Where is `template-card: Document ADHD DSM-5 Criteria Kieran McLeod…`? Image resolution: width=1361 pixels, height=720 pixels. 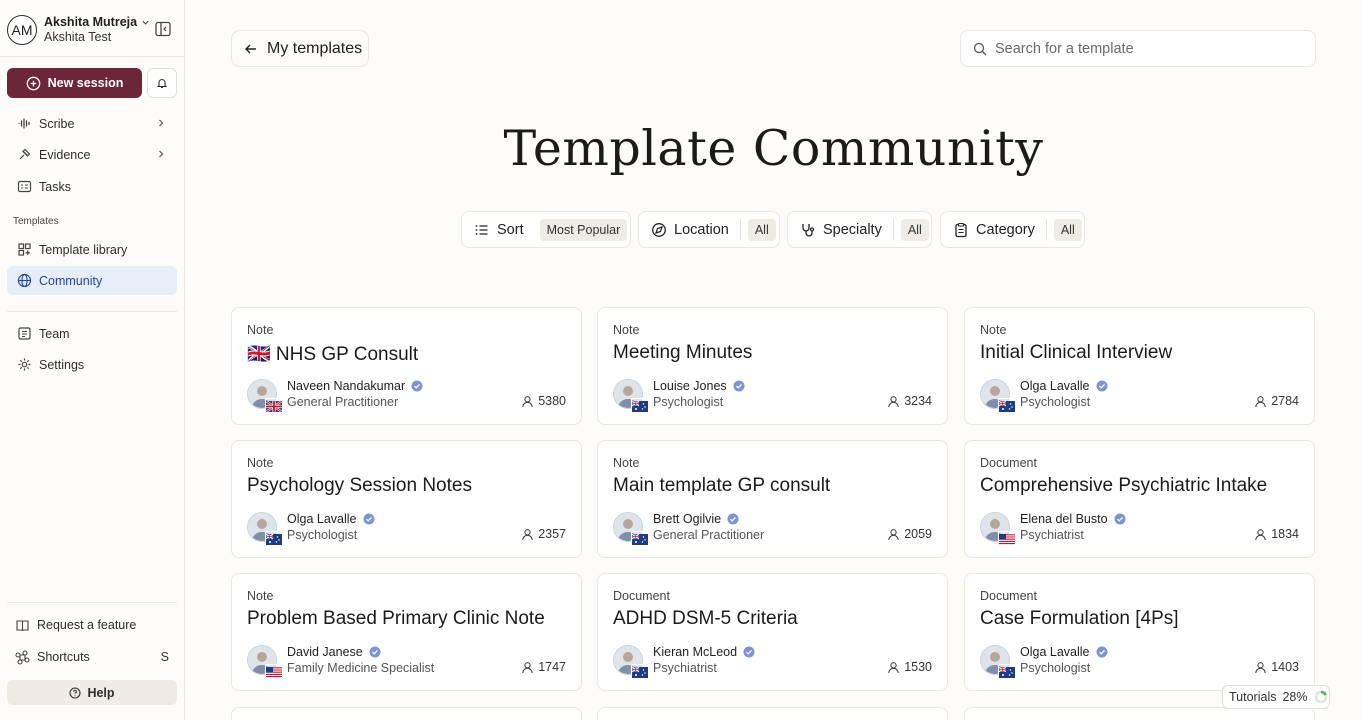 template-card: Document ADHD DSM-5 Criteria Kieran McLeod… is located at coordinates (772, 632).